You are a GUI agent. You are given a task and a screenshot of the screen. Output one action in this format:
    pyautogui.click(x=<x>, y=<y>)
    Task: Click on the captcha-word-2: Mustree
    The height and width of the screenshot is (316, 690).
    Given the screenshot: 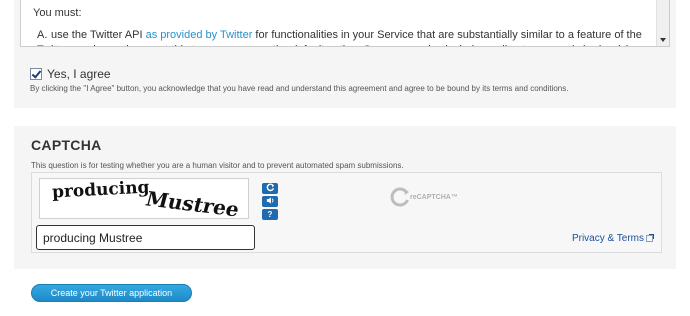 What is the action you would take?
    pyautogui.click(x=192, y=202)
    